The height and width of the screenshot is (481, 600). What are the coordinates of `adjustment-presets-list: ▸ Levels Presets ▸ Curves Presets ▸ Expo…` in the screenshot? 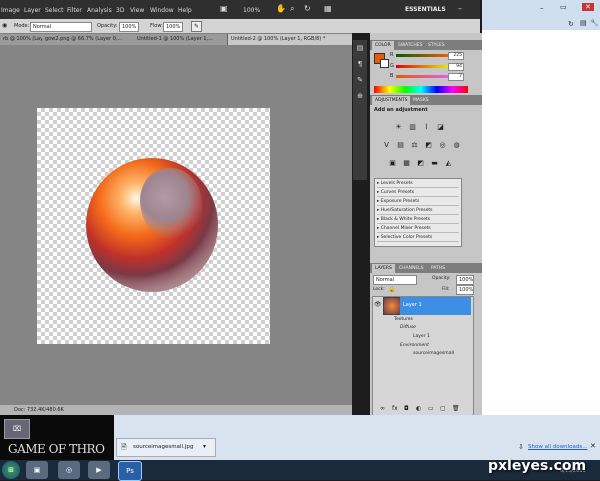 It's located at (418, 212).